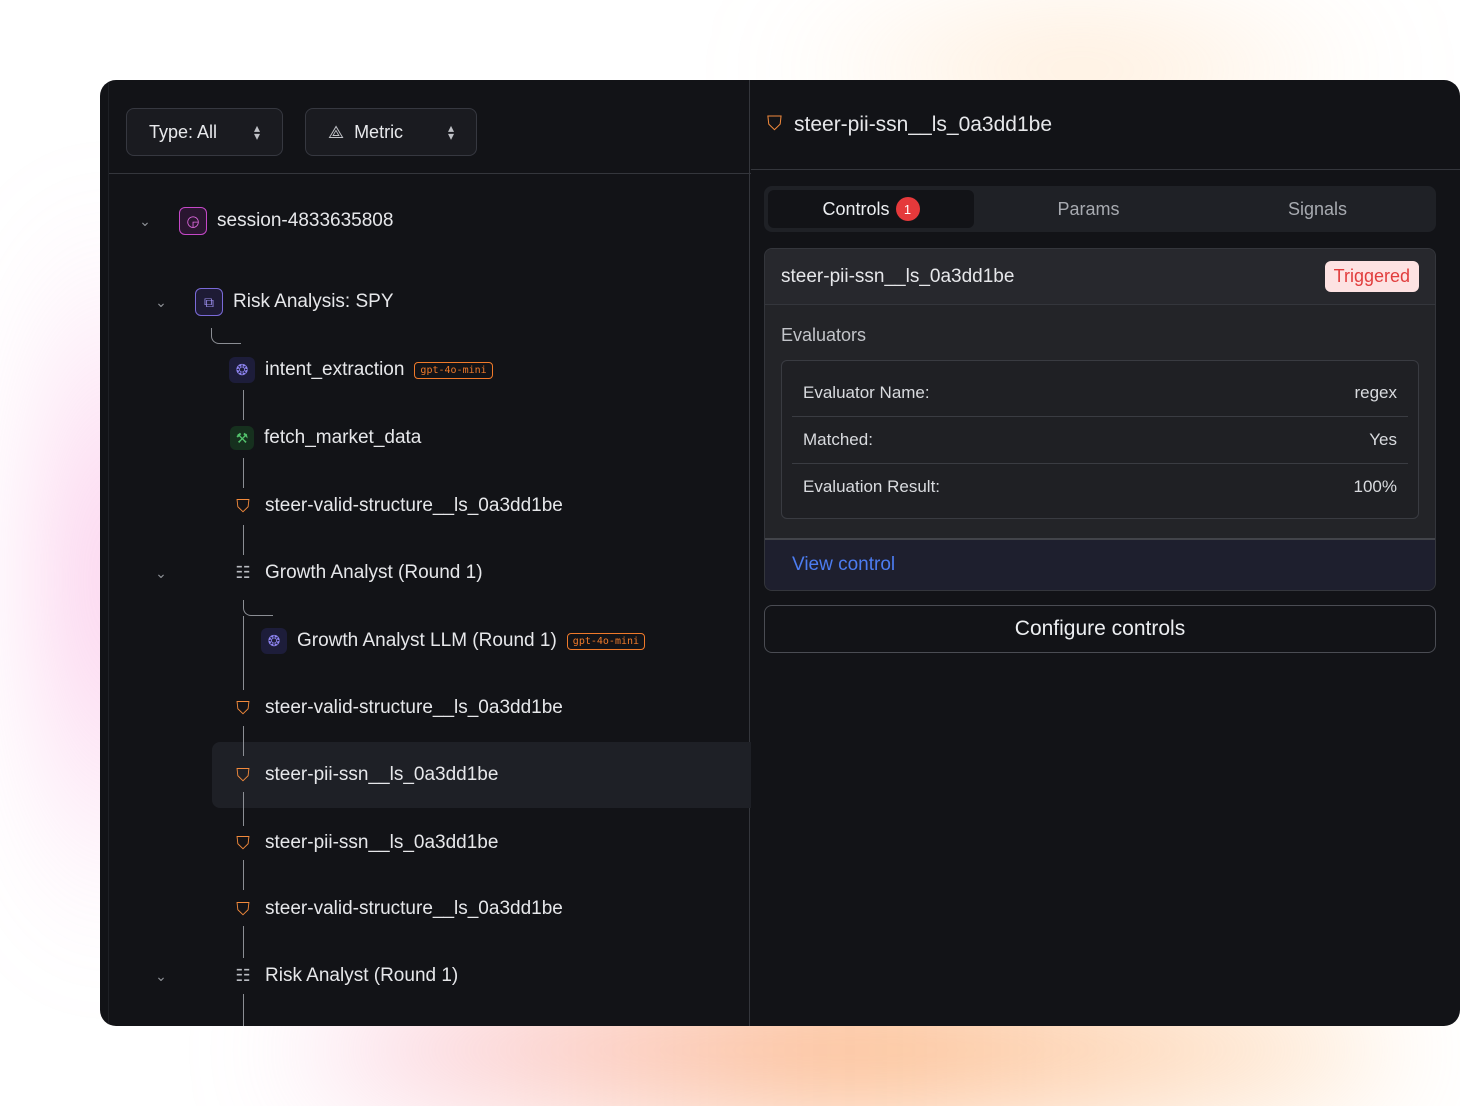  What do you see at coordinates (305, 220) in the screenshot?
I see `tree-item-label: session-4833635808` at bounding box center [305, 220].